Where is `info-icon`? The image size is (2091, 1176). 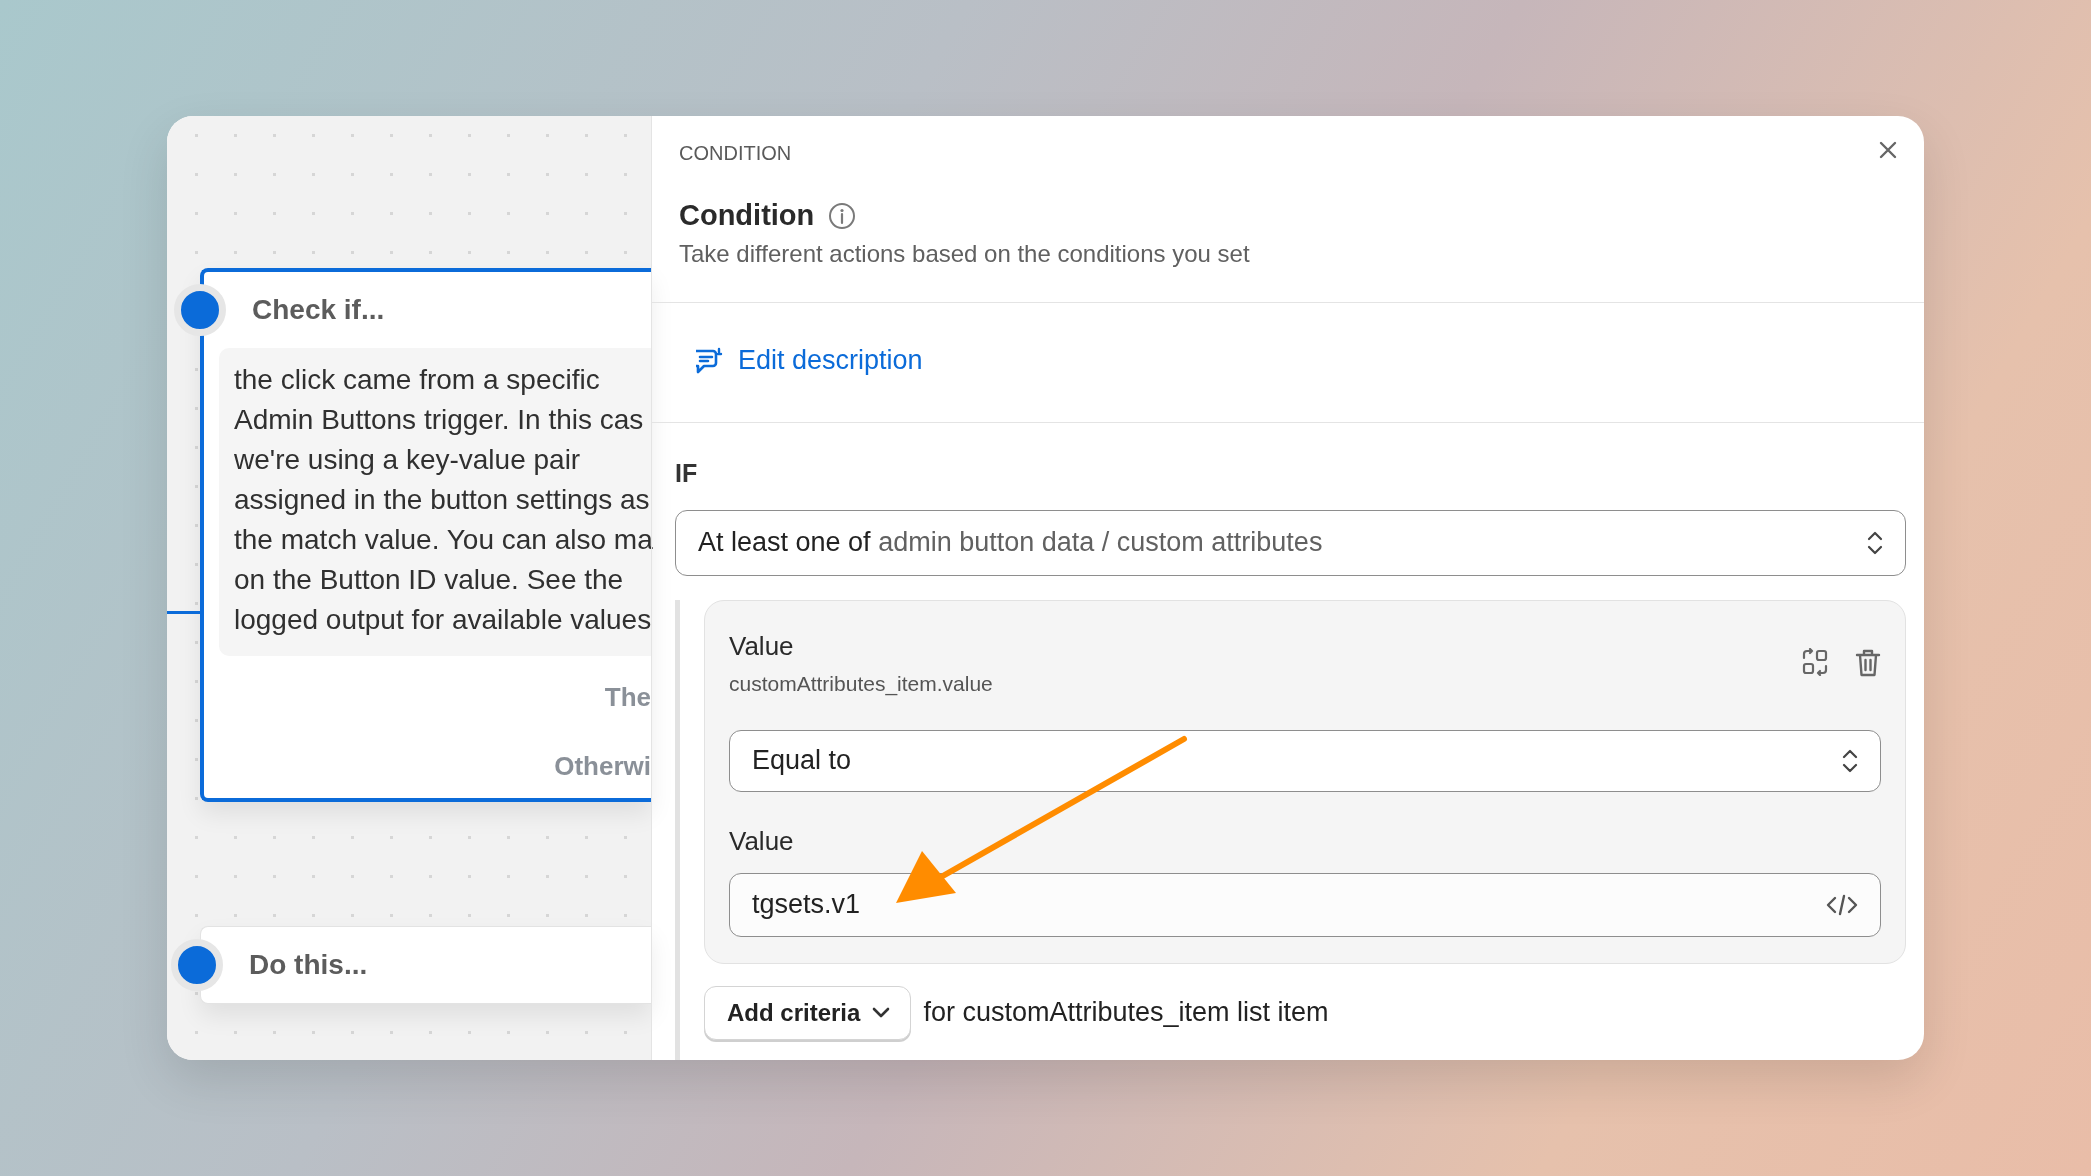 info-icon is located at coordinates (842, 215).